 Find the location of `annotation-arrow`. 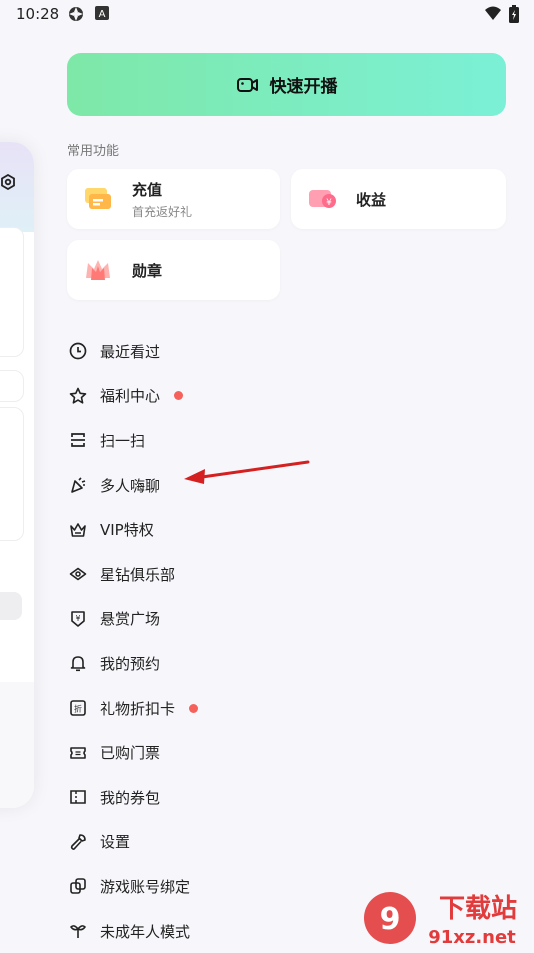

annotation-arrow is located at coordinates (247, 472).